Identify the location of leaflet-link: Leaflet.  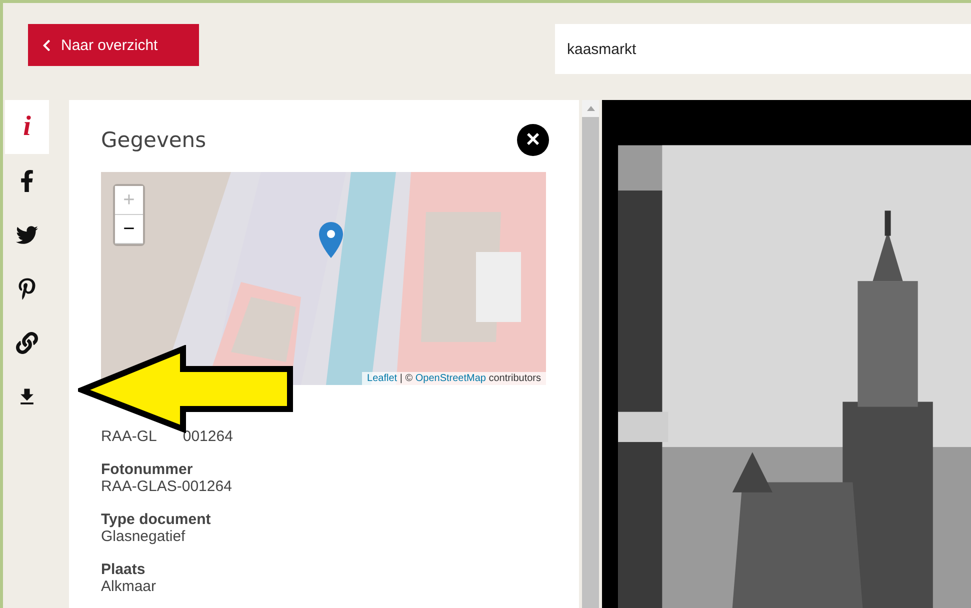
(382, 378).